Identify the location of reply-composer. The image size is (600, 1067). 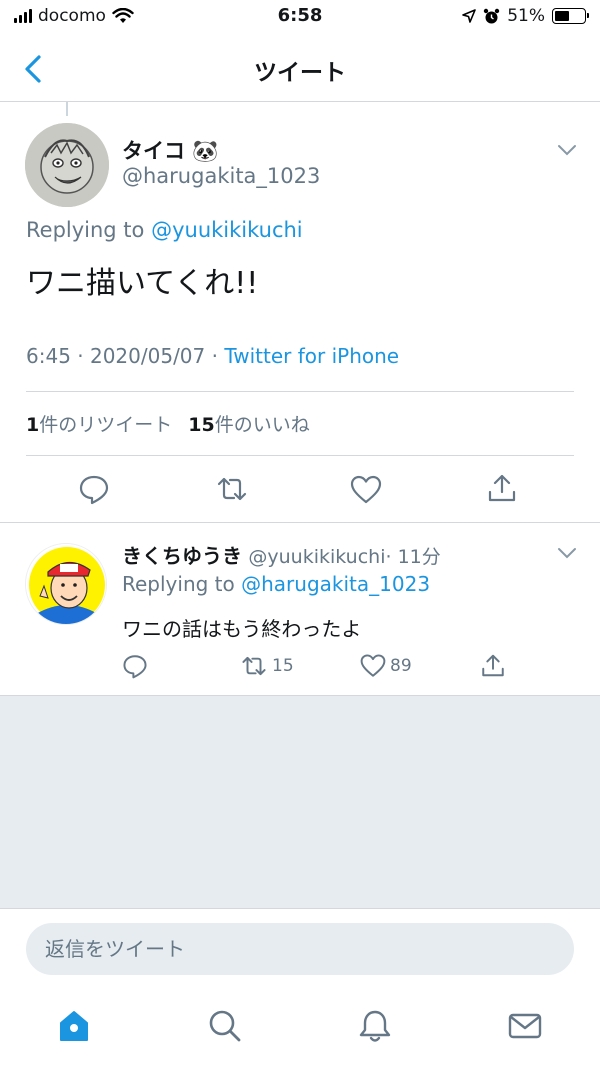
(300, 948).